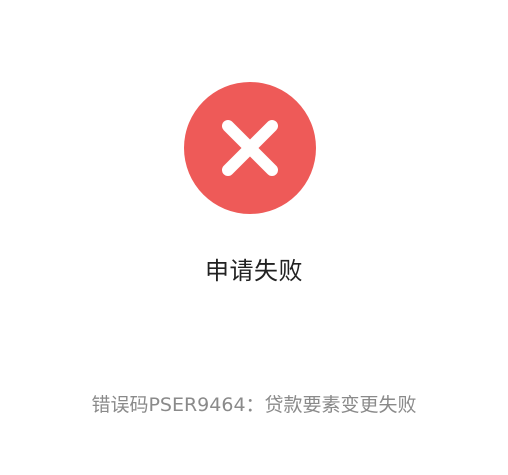  What do you see at coordinates (254, 405) in the screenshot?
I see `error-message: 错误码PSER9464：贷款要素变更失败` at bounding box center [254, 405].